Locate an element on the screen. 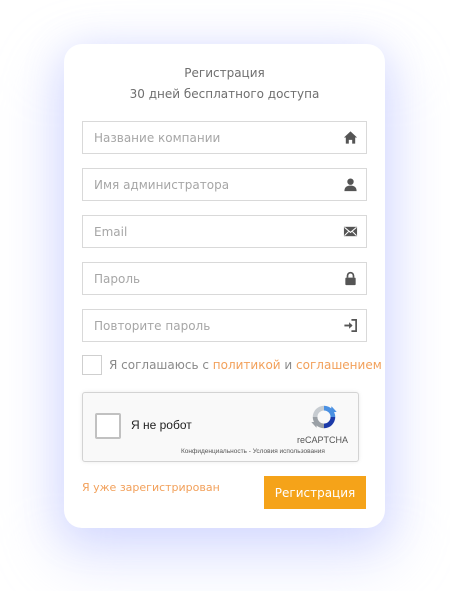  policy-link: политикой is located at coordinates (247, 365).